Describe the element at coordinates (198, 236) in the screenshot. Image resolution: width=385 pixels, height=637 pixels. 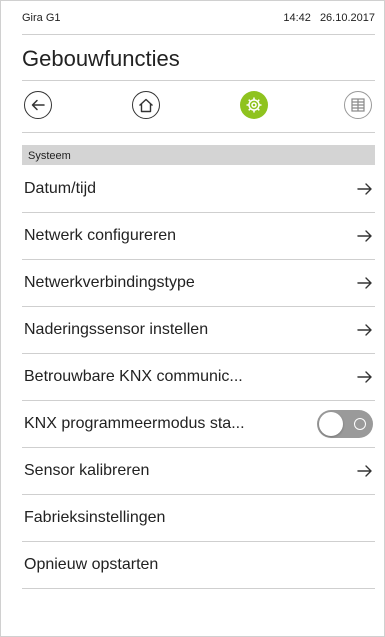
I see `list-item: Netwerk configureren` at that location.